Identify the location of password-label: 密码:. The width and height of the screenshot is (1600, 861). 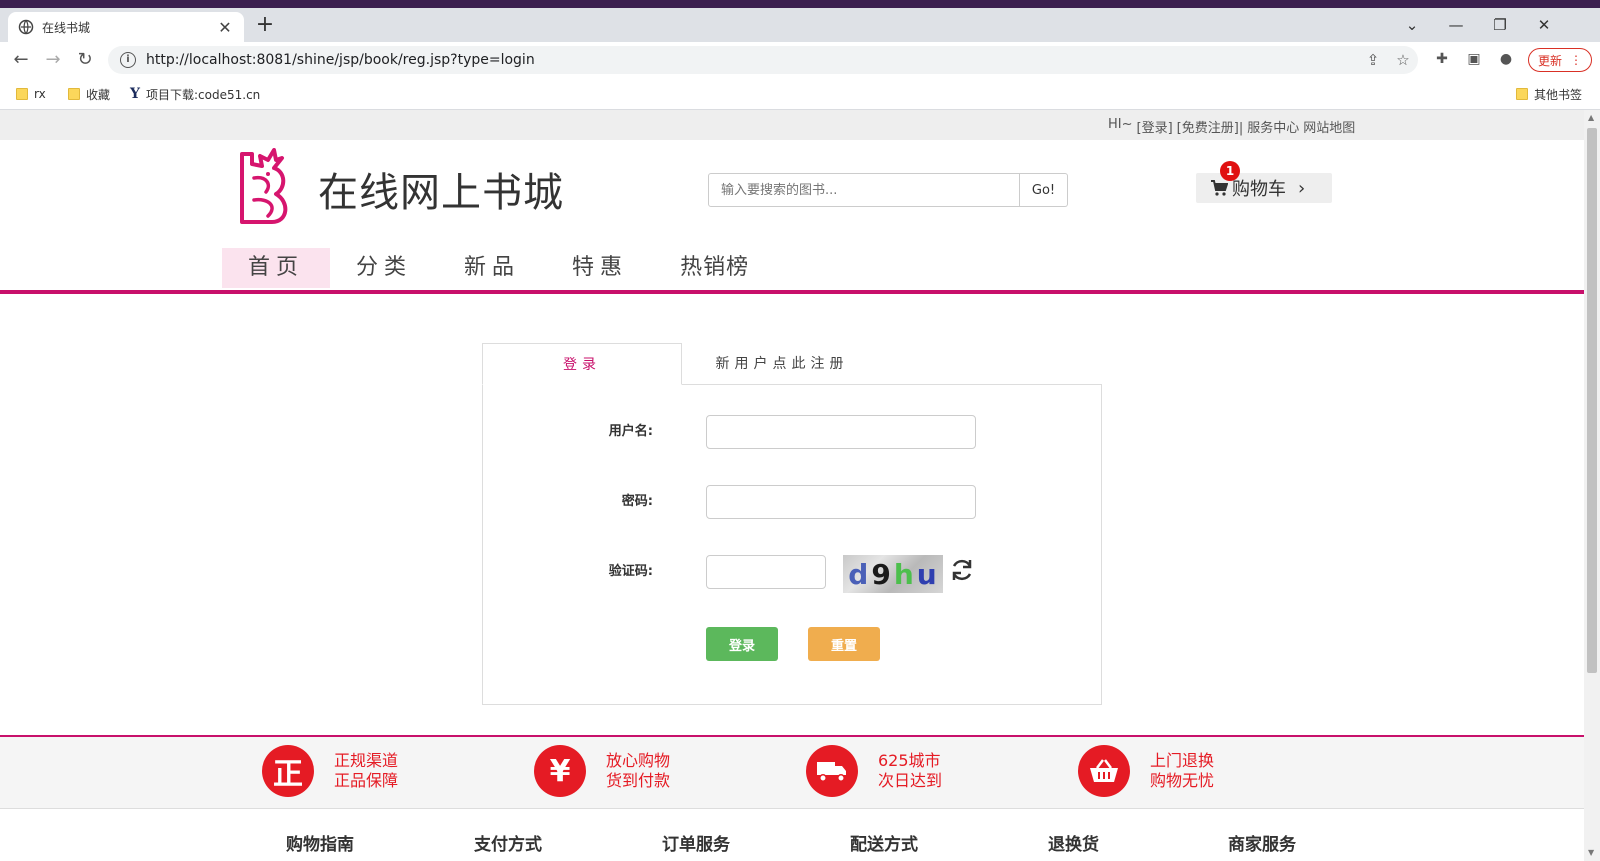
(637, 501).